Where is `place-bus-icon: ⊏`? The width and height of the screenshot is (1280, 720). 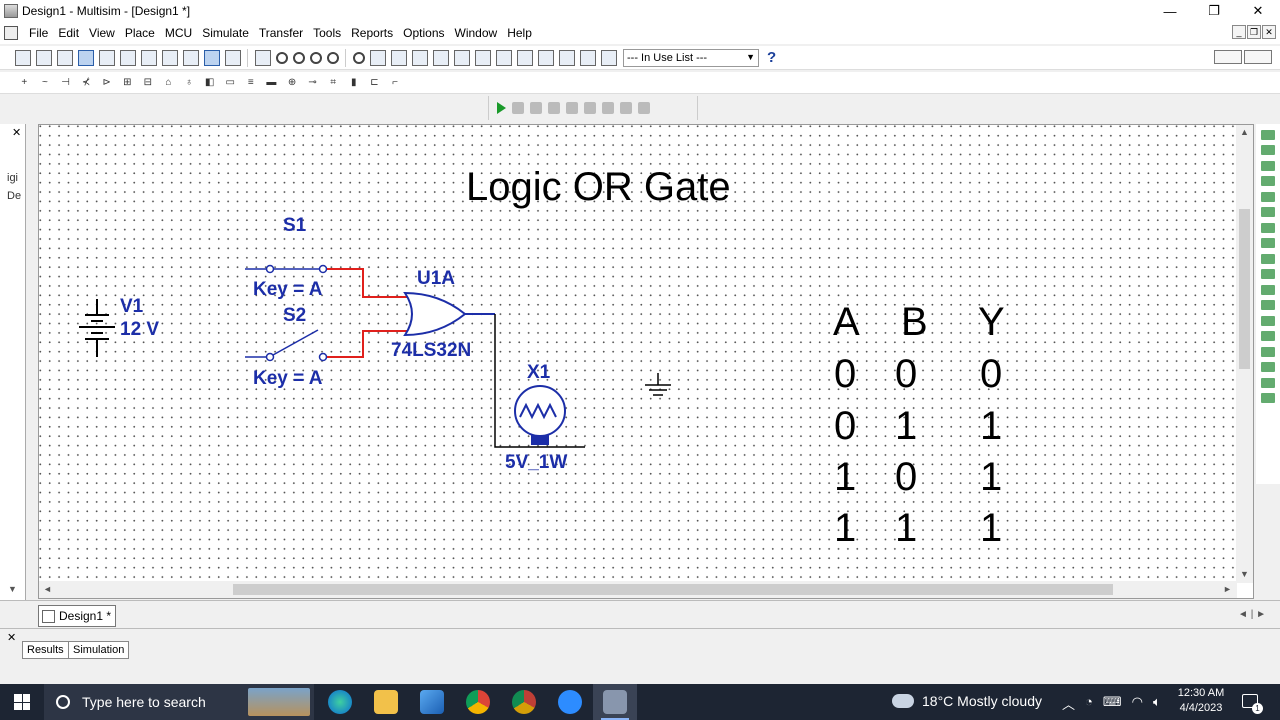
place-bus-icon: ⊏ is located at coordinates (374, 83).